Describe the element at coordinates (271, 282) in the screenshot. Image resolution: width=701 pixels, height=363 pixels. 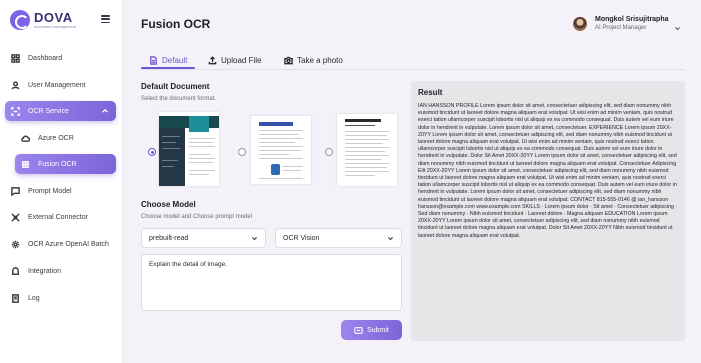
I see `prompt-textarea: Explain the detail of image.` at that location.